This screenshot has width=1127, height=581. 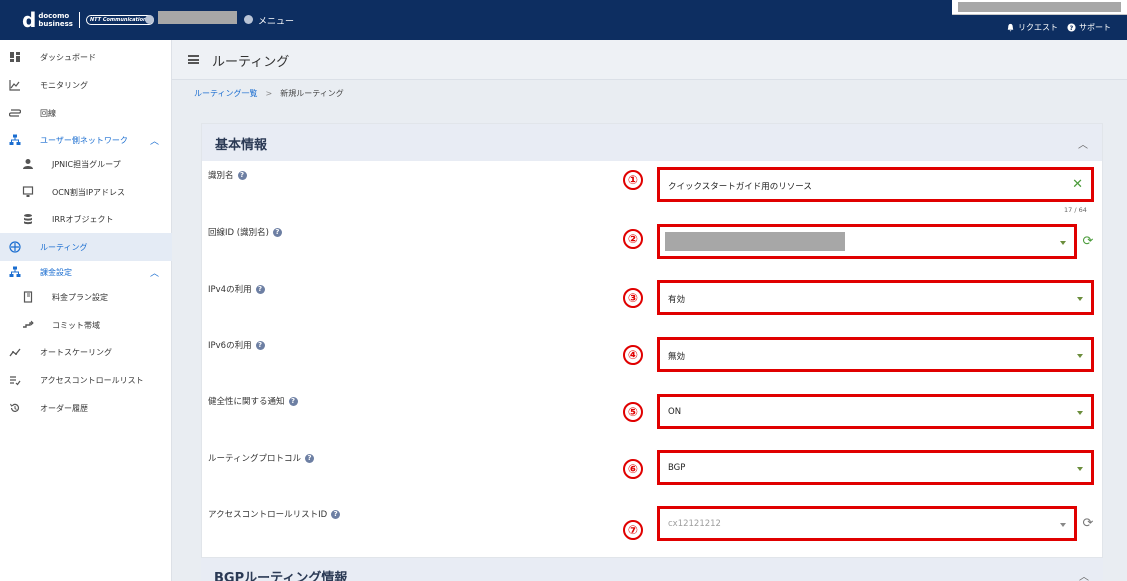 I want to click on breadcrumb: ルーティング一覧 > 新規ルーティング, so click(x=269, y=93).